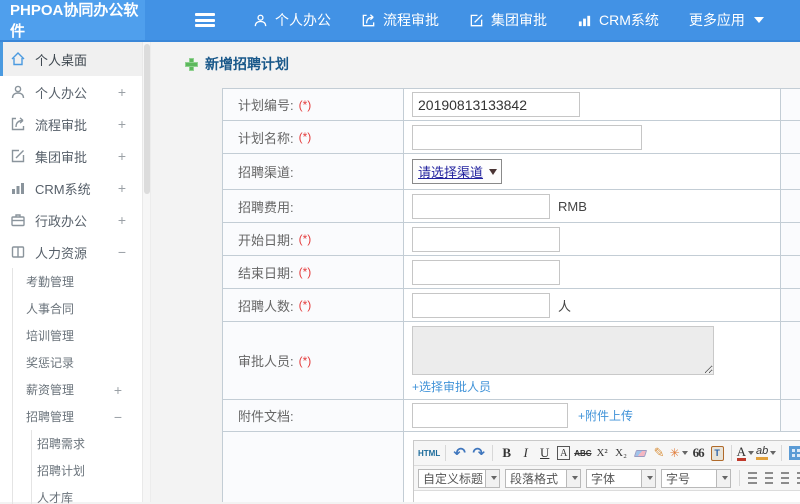 Image resolution: width=800 pixels, height=504 pixels. I want to click on sidebar-item-desktop: 个人桌面, so click(71, 59).